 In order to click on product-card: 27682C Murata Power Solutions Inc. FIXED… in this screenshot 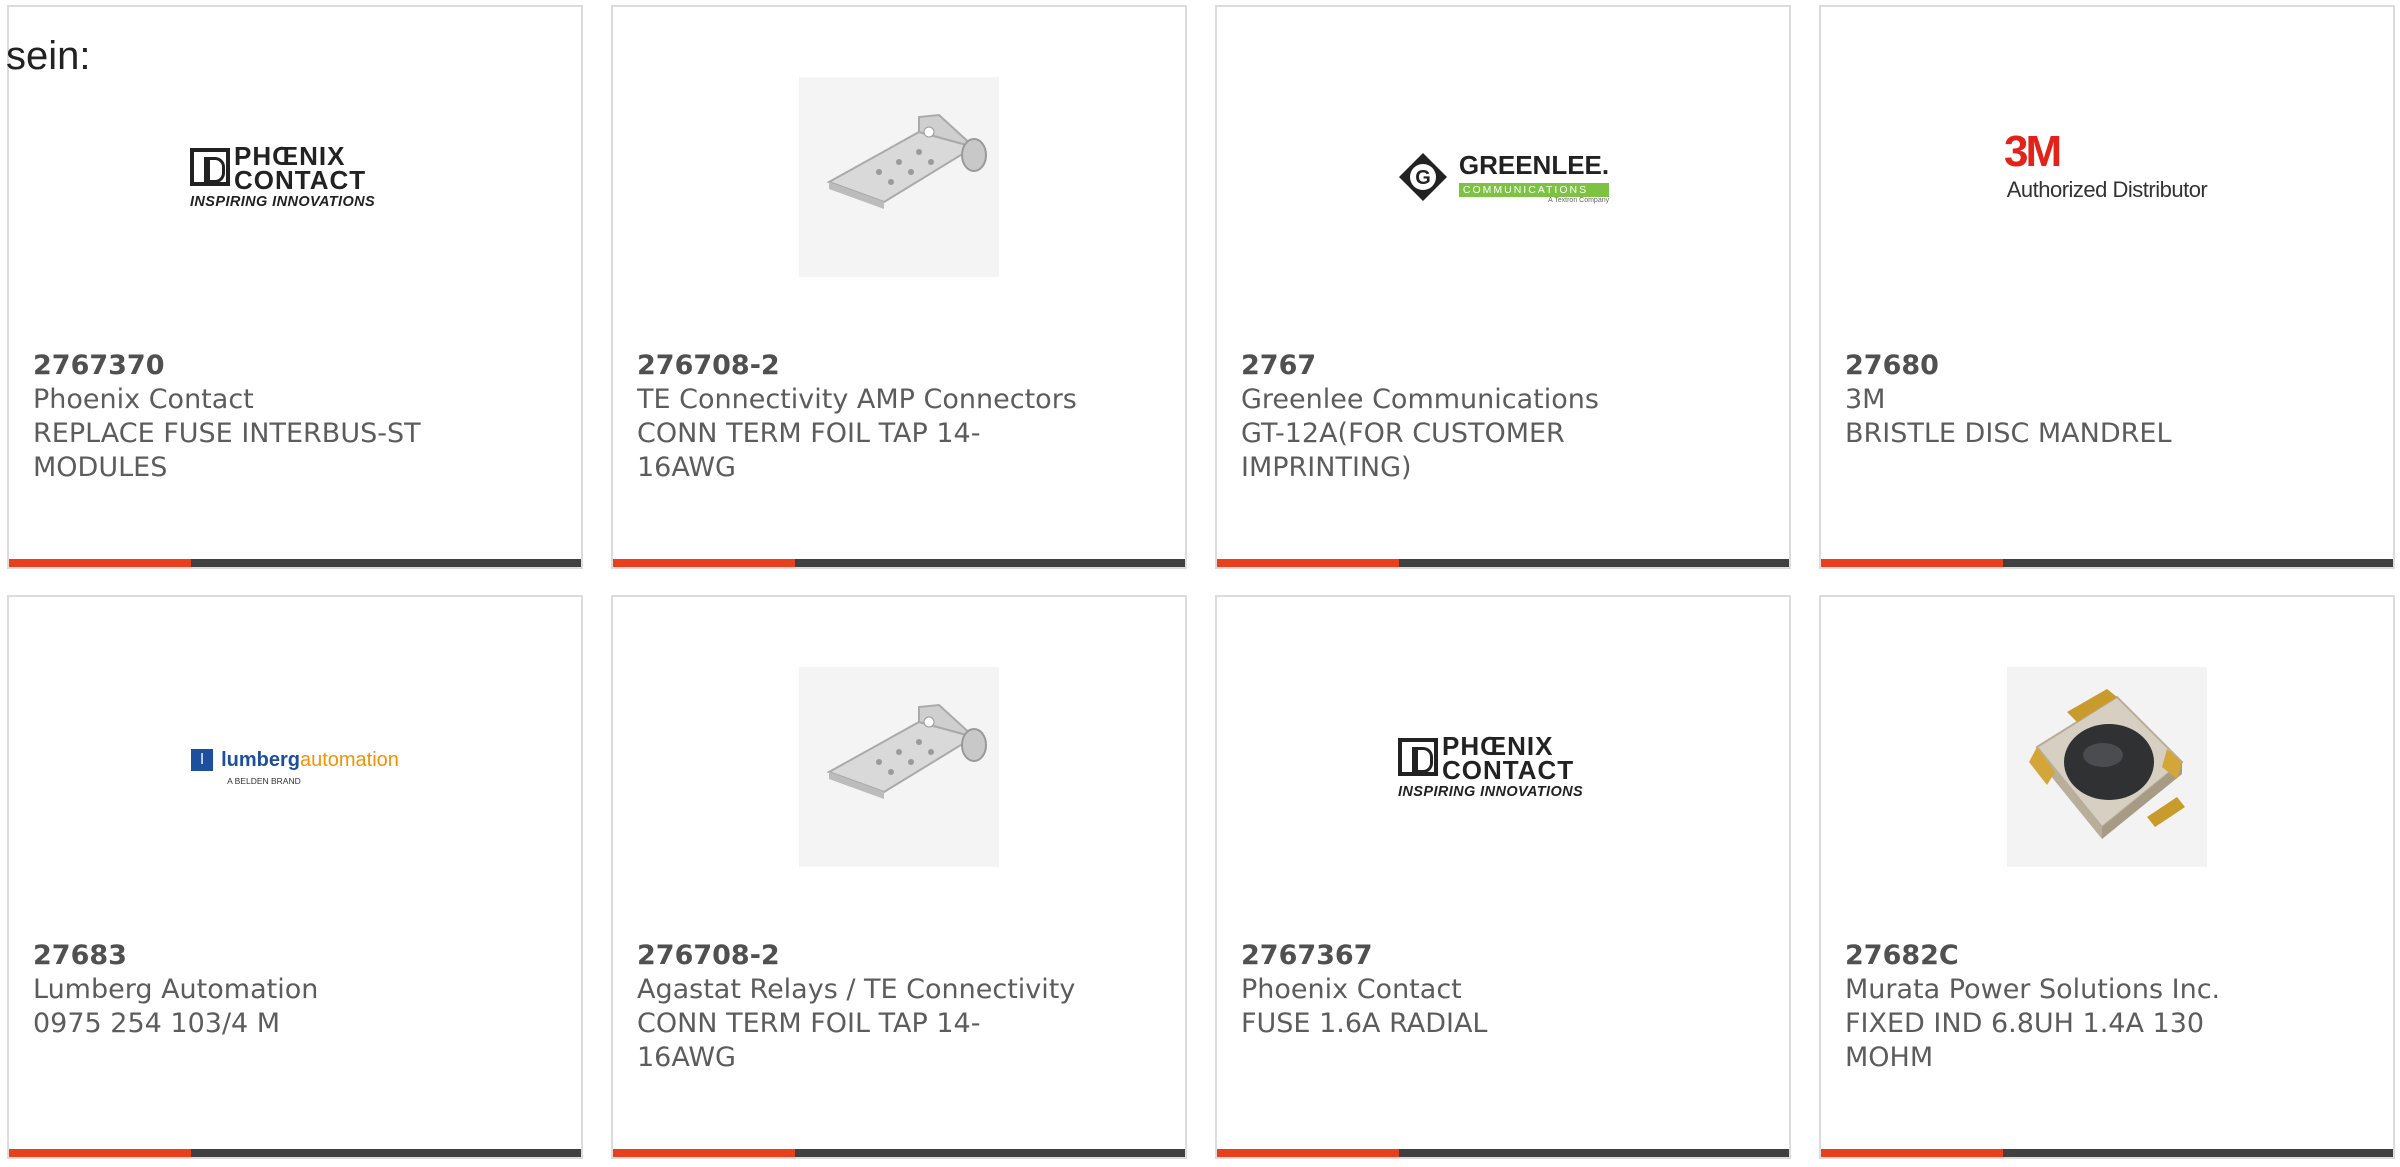, I will do `click(2107, 877)`.